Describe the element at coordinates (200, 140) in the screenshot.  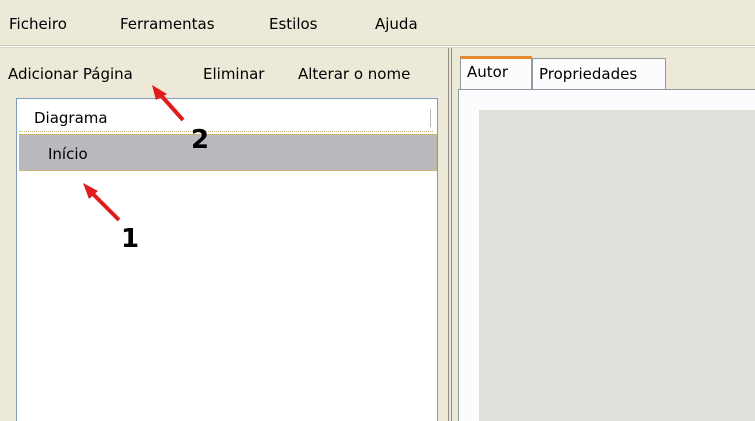
I see `annotation-label-2: 2` at that location.